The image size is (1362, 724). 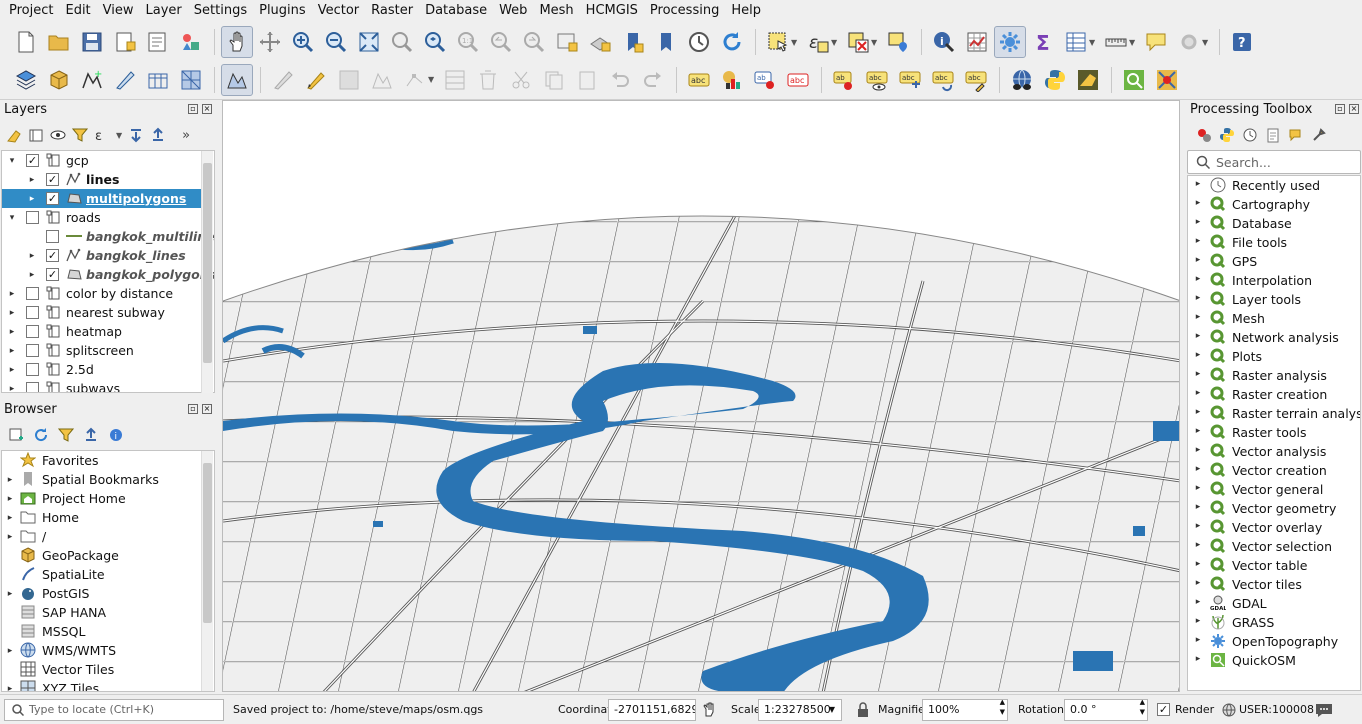 What do you see at coordinates (620, 80) in the screenshot?
I see `undo-button` at bounding box center [620, 80].